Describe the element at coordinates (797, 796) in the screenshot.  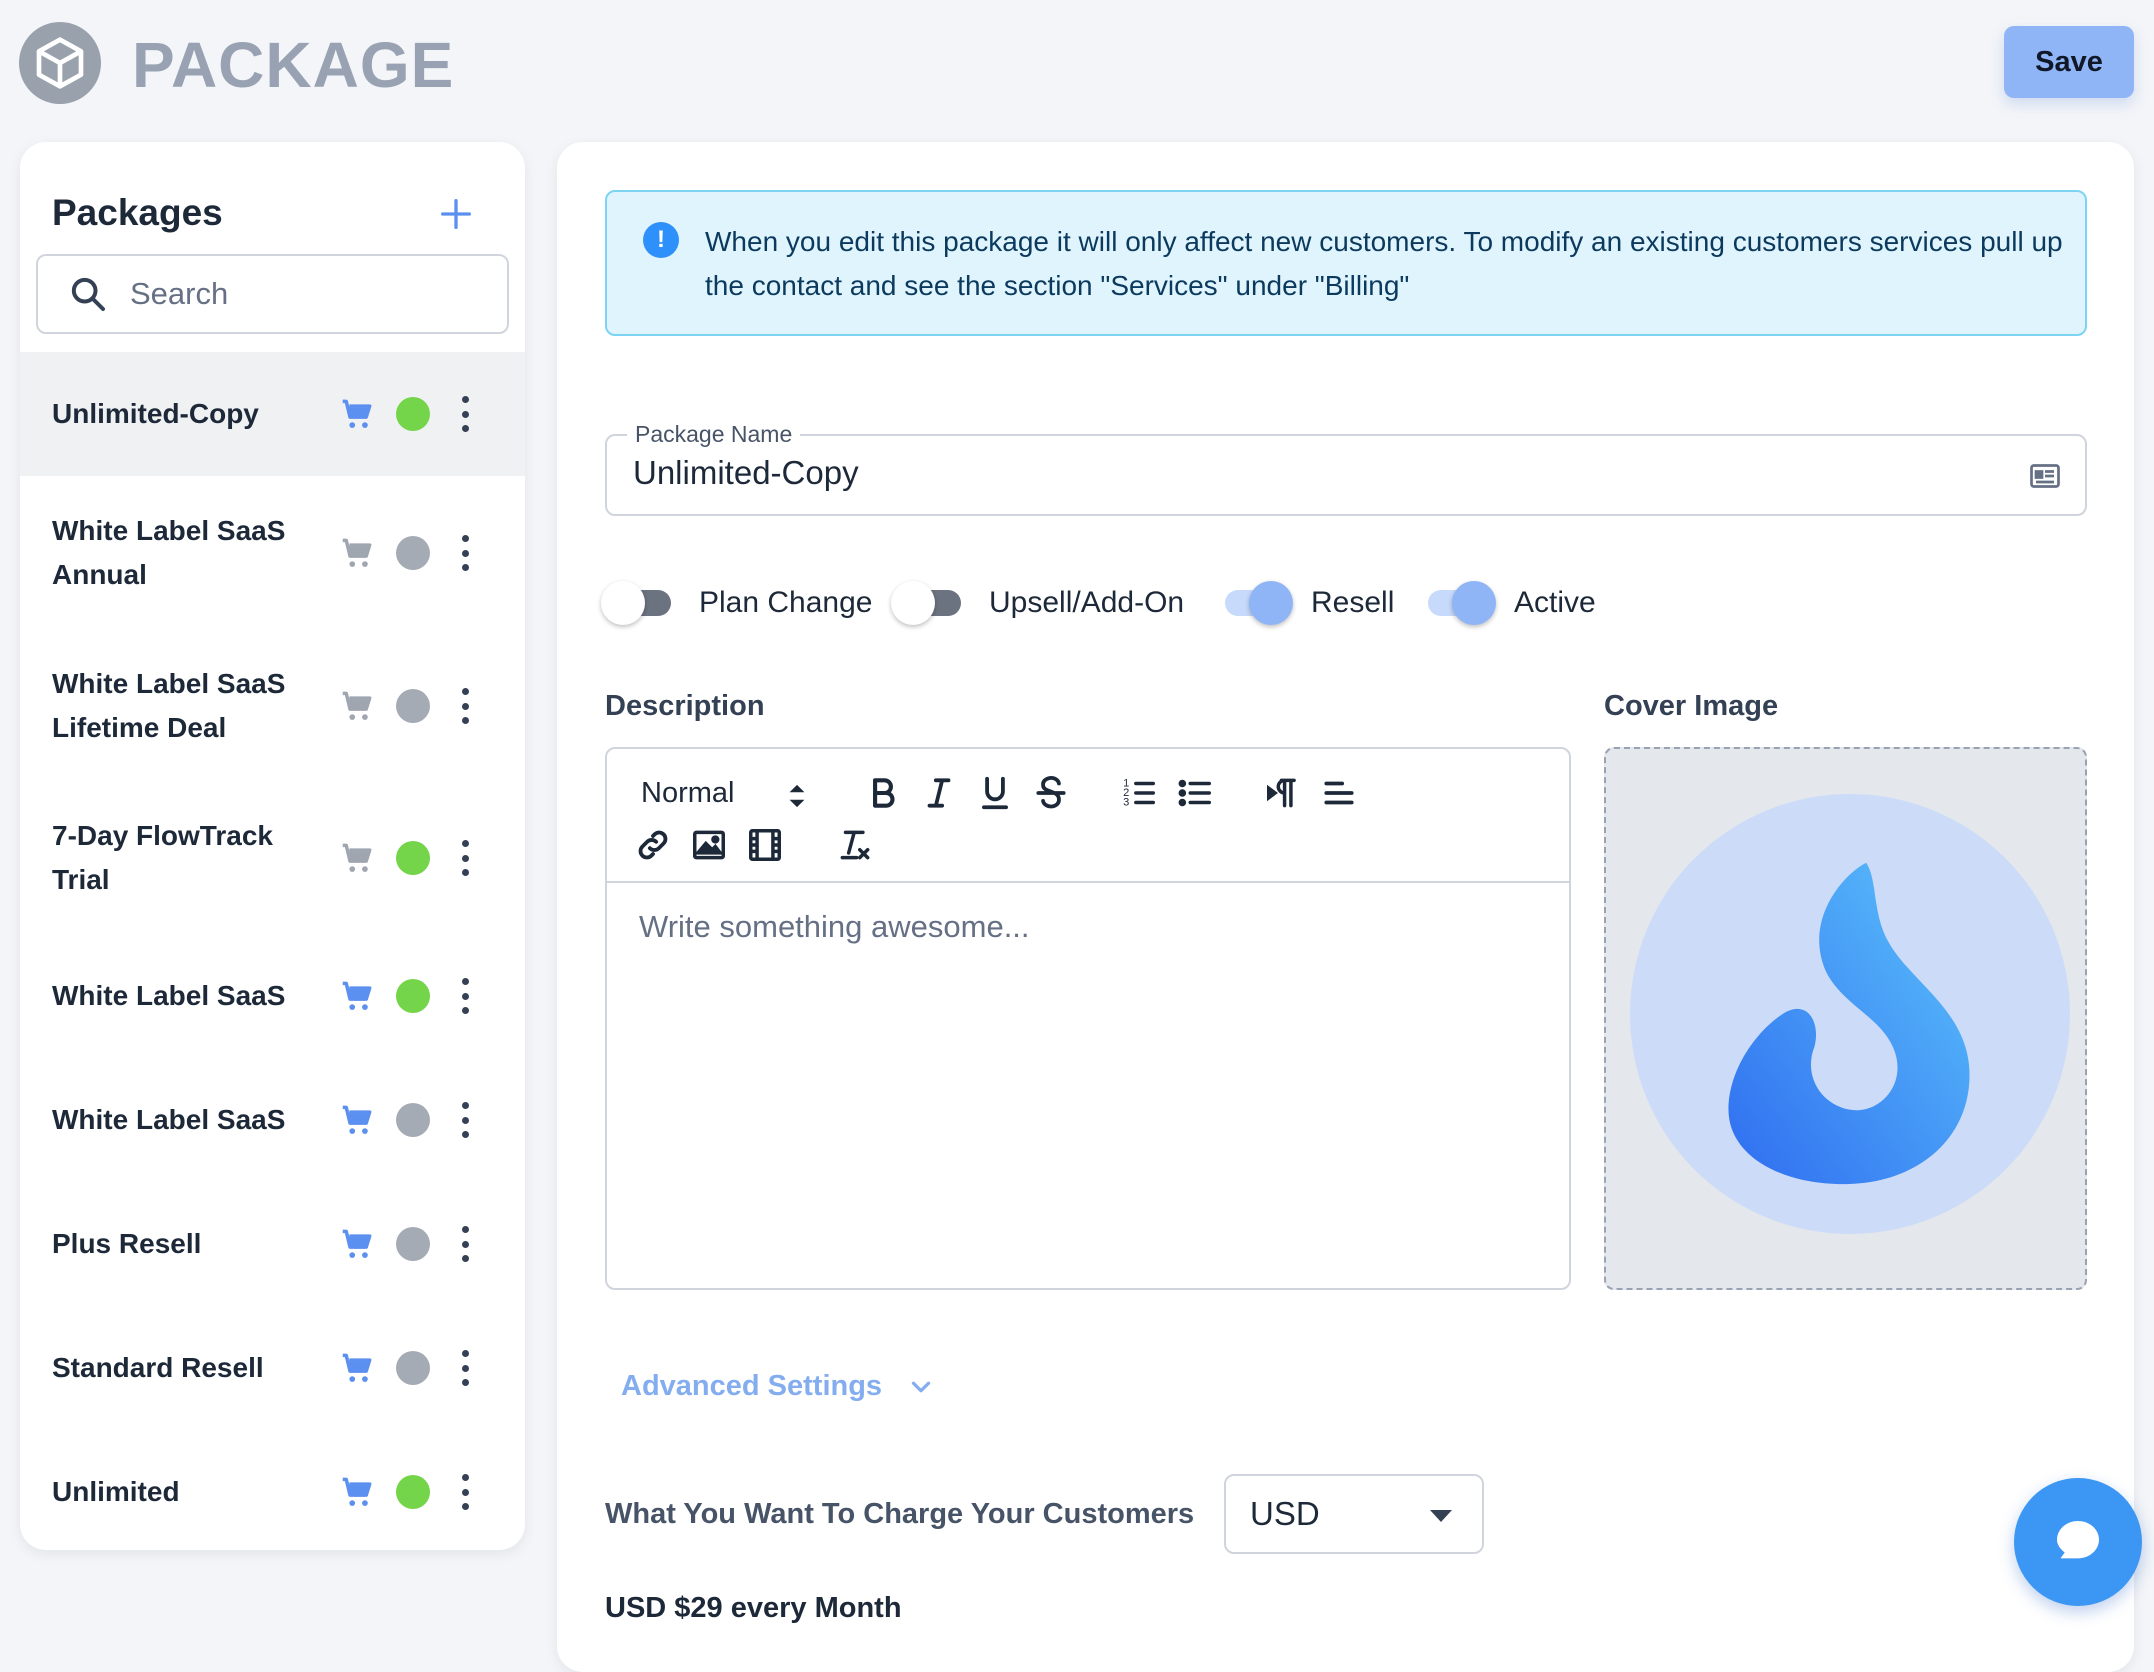
I see `sort-arrows-icon` at that location.